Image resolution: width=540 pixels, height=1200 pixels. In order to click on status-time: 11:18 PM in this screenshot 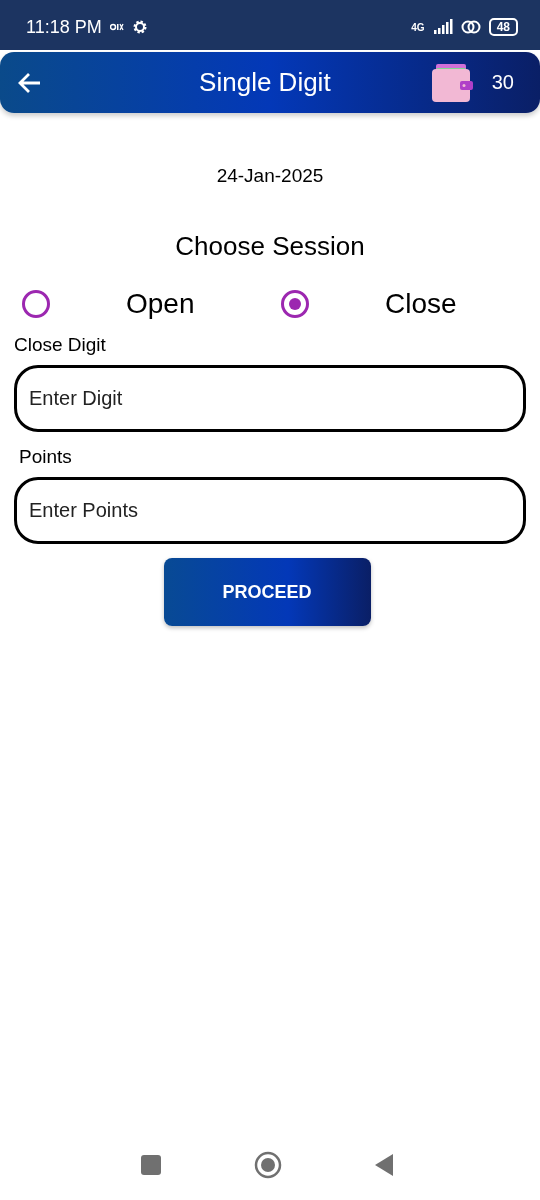, I will do `click(64, 27)`.